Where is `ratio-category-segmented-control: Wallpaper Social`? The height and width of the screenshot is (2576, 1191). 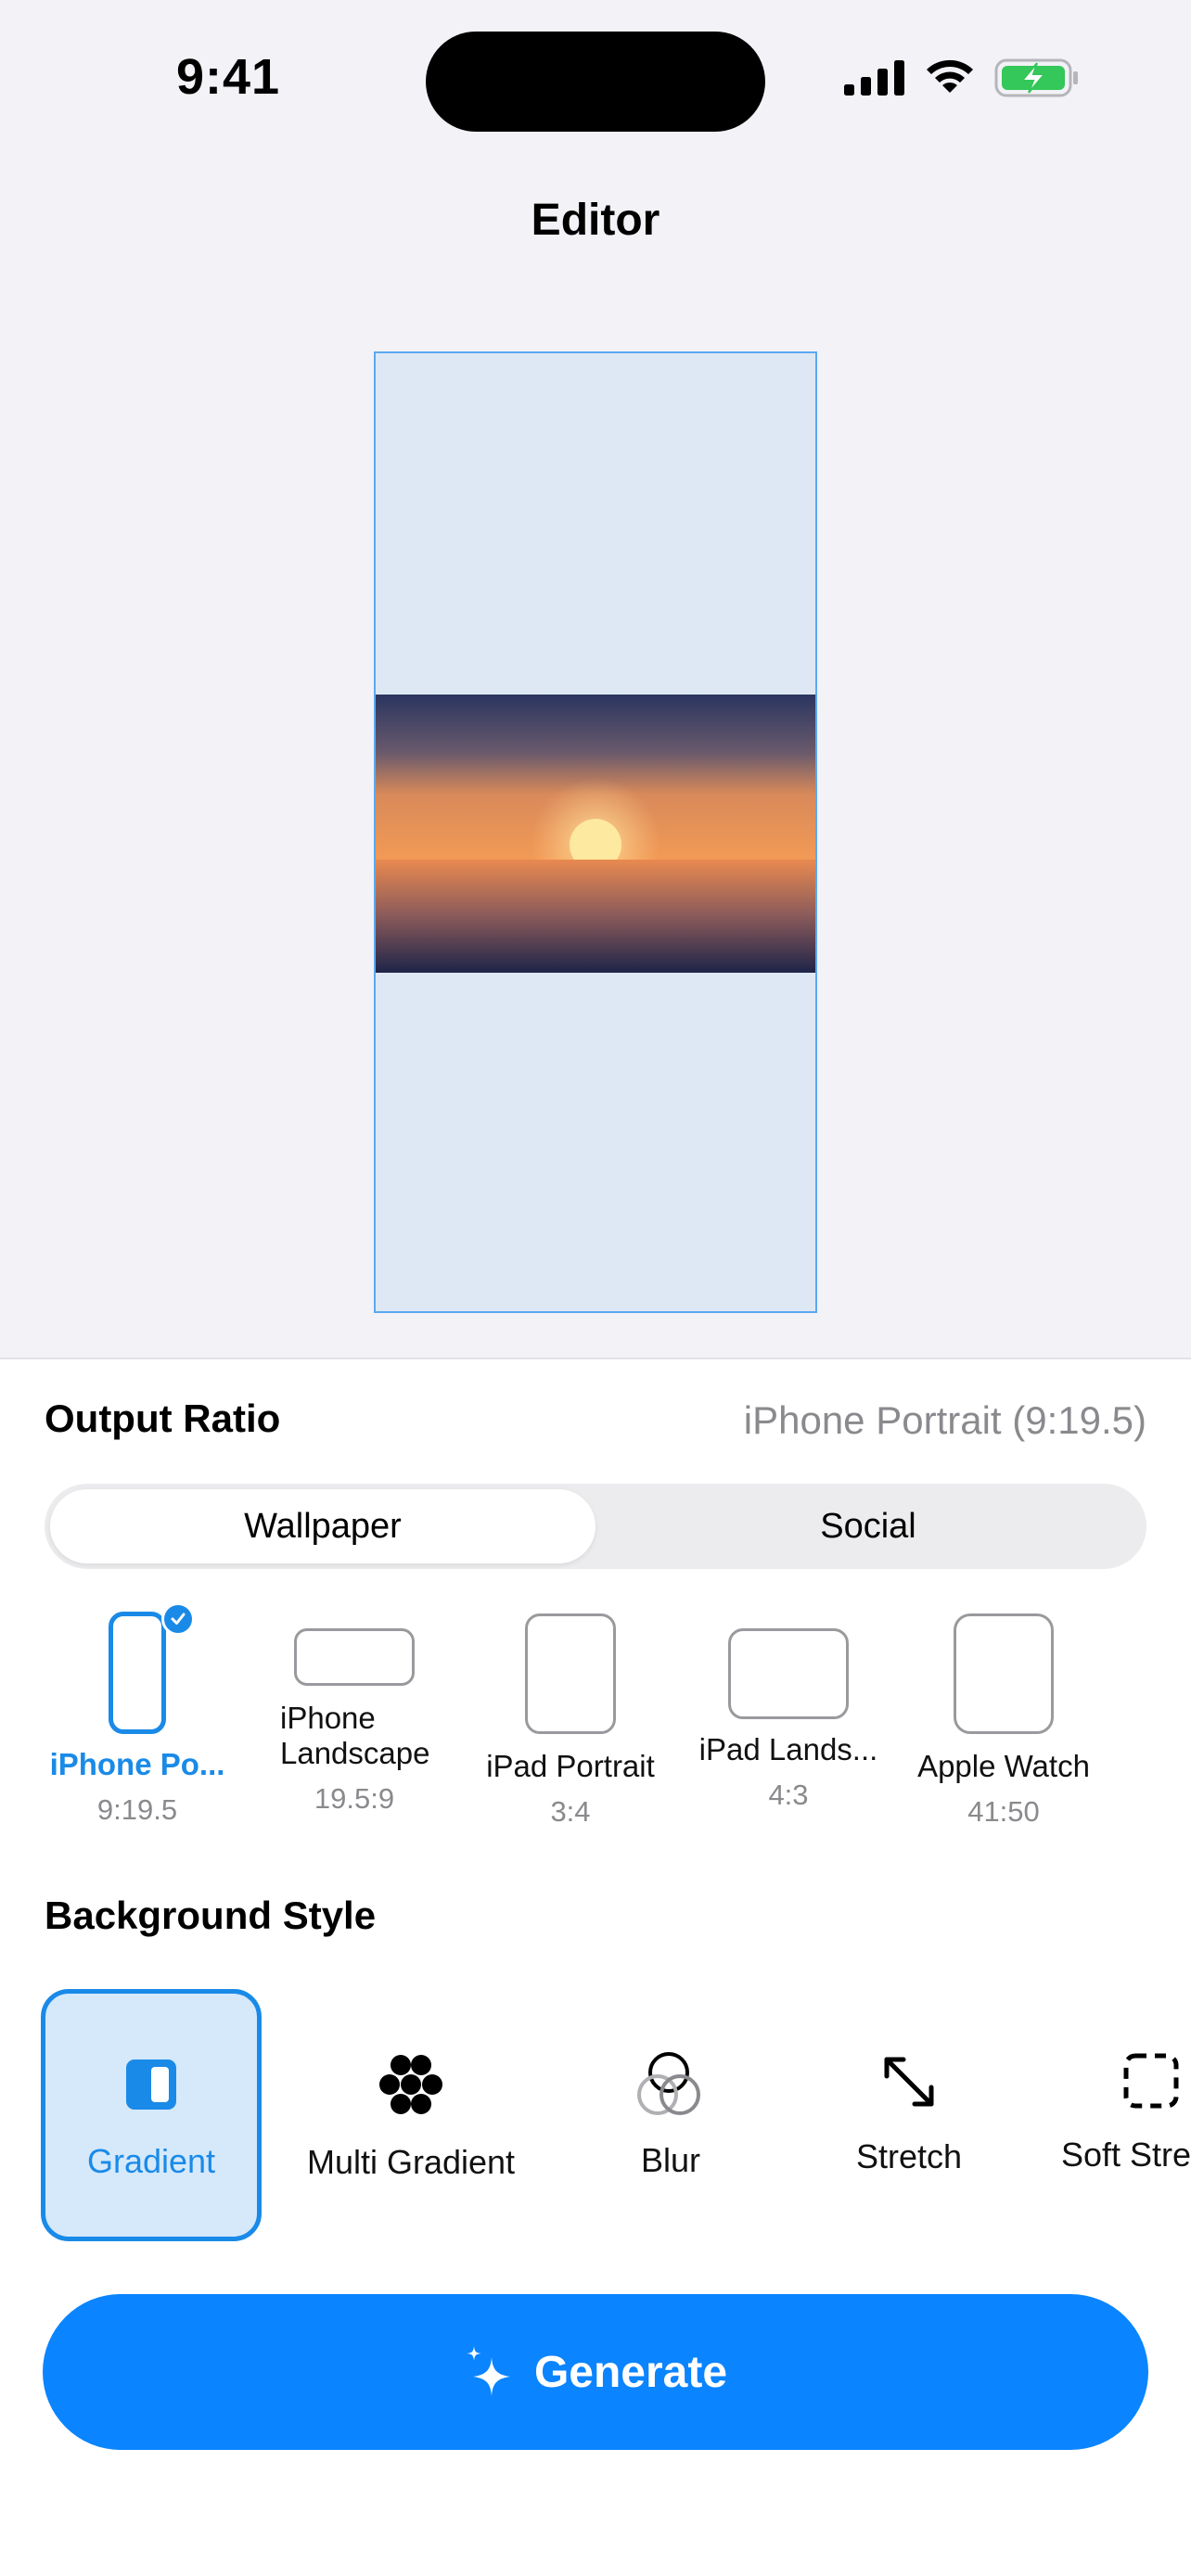 ratio-category-segmented-control: Wallpaper Social is located at coordinates (595, 1526).